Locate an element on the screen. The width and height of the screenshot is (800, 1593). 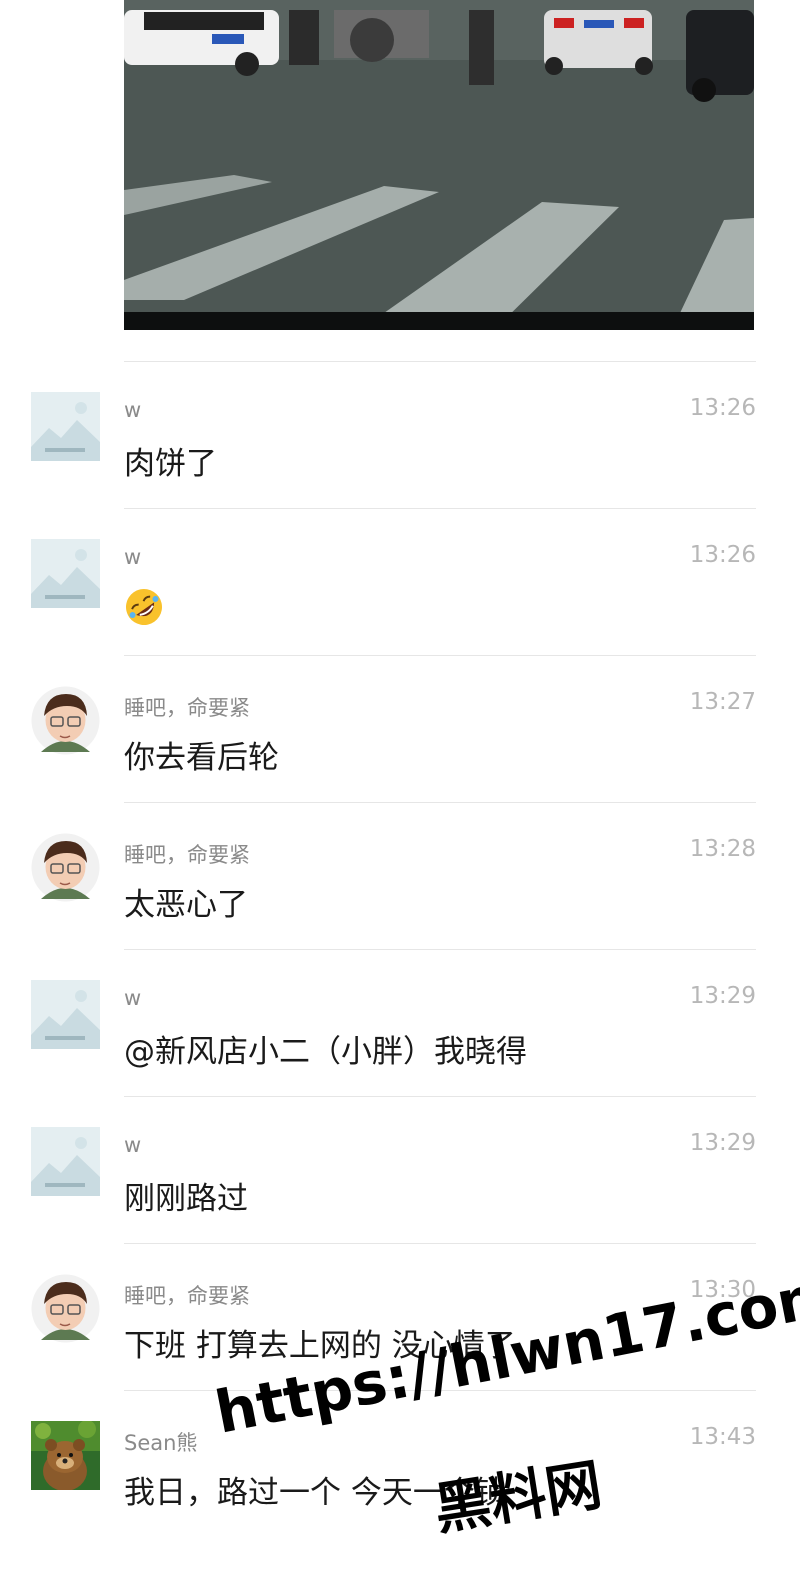
message-item: 睡吧，命要紧 13:28 太恶心了 is located at coordinates (400, 876).